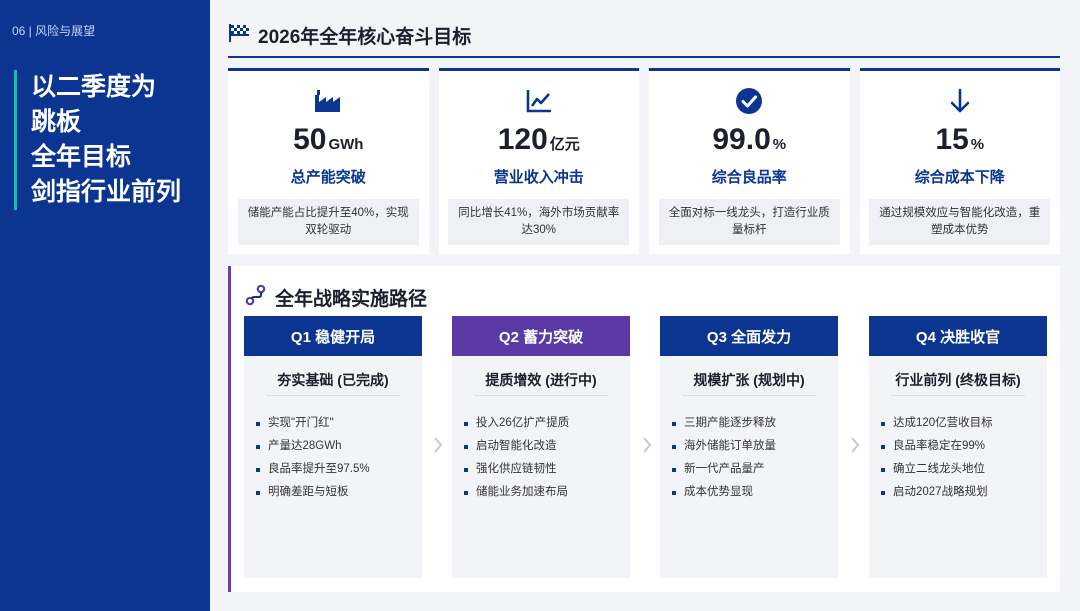 This screenshot has height=611, width=1080. Describe the element at coordinates (959, 161) in the screenshot. I see `kpi-card-cost: 15% 综合成本下降 通过规模效应与智能化改造，重塑成本优势` at that location.